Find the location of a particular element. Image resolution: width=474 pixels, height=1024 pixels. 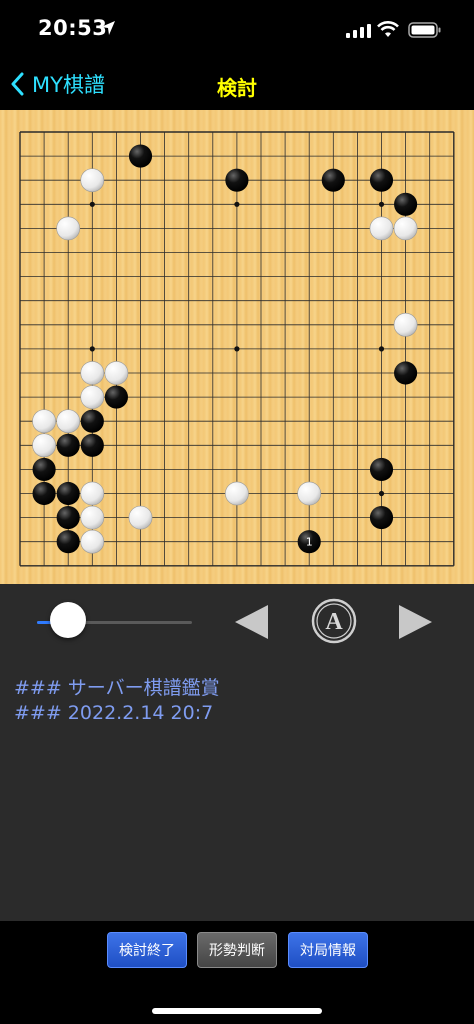

wifi-icon is located at coordinates (388, 29).